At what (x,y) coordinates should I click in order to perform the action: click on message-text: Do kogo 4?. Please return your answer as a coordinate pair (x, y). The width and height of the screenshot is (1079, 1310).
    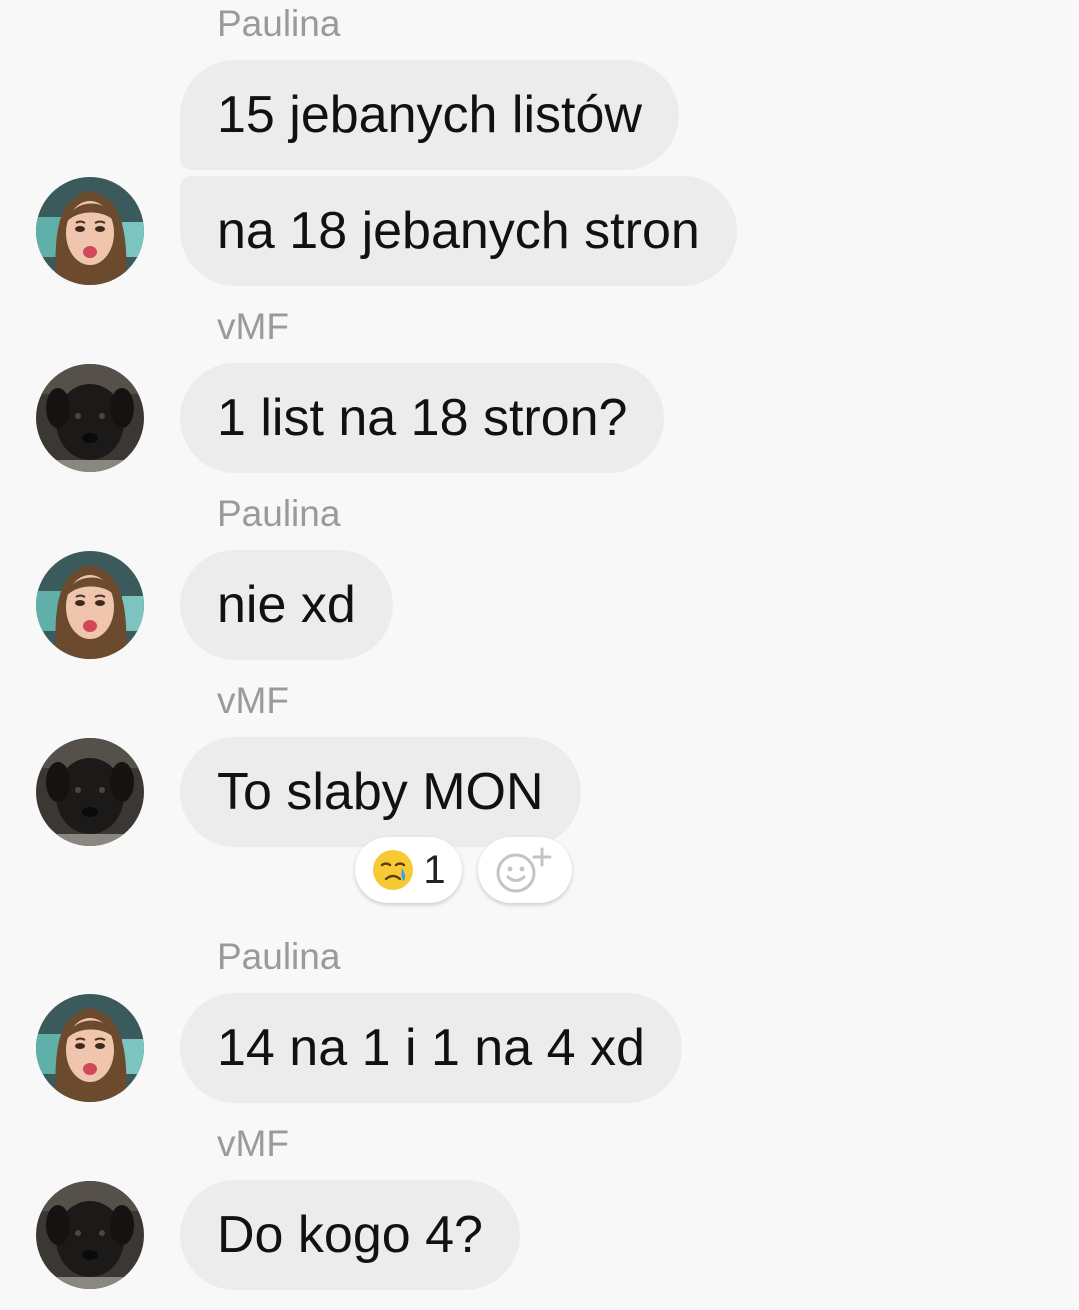
    Looking at the image, I should click on (350, 1235).